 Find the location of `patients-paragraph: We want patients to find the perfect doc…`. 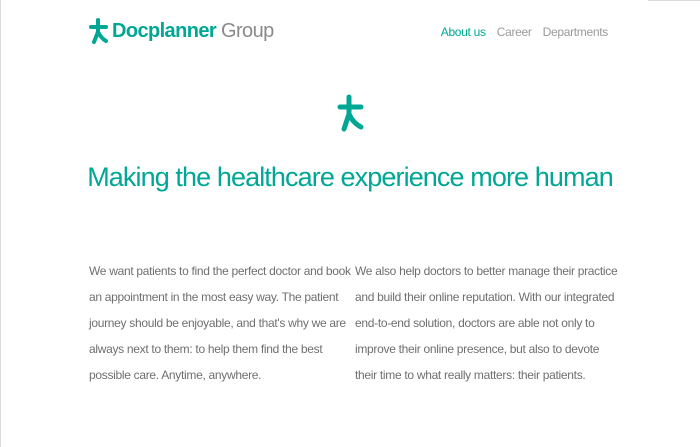

patients-paragraph: We want patients to find the perfect doc… is located at coordinates (220, 323).